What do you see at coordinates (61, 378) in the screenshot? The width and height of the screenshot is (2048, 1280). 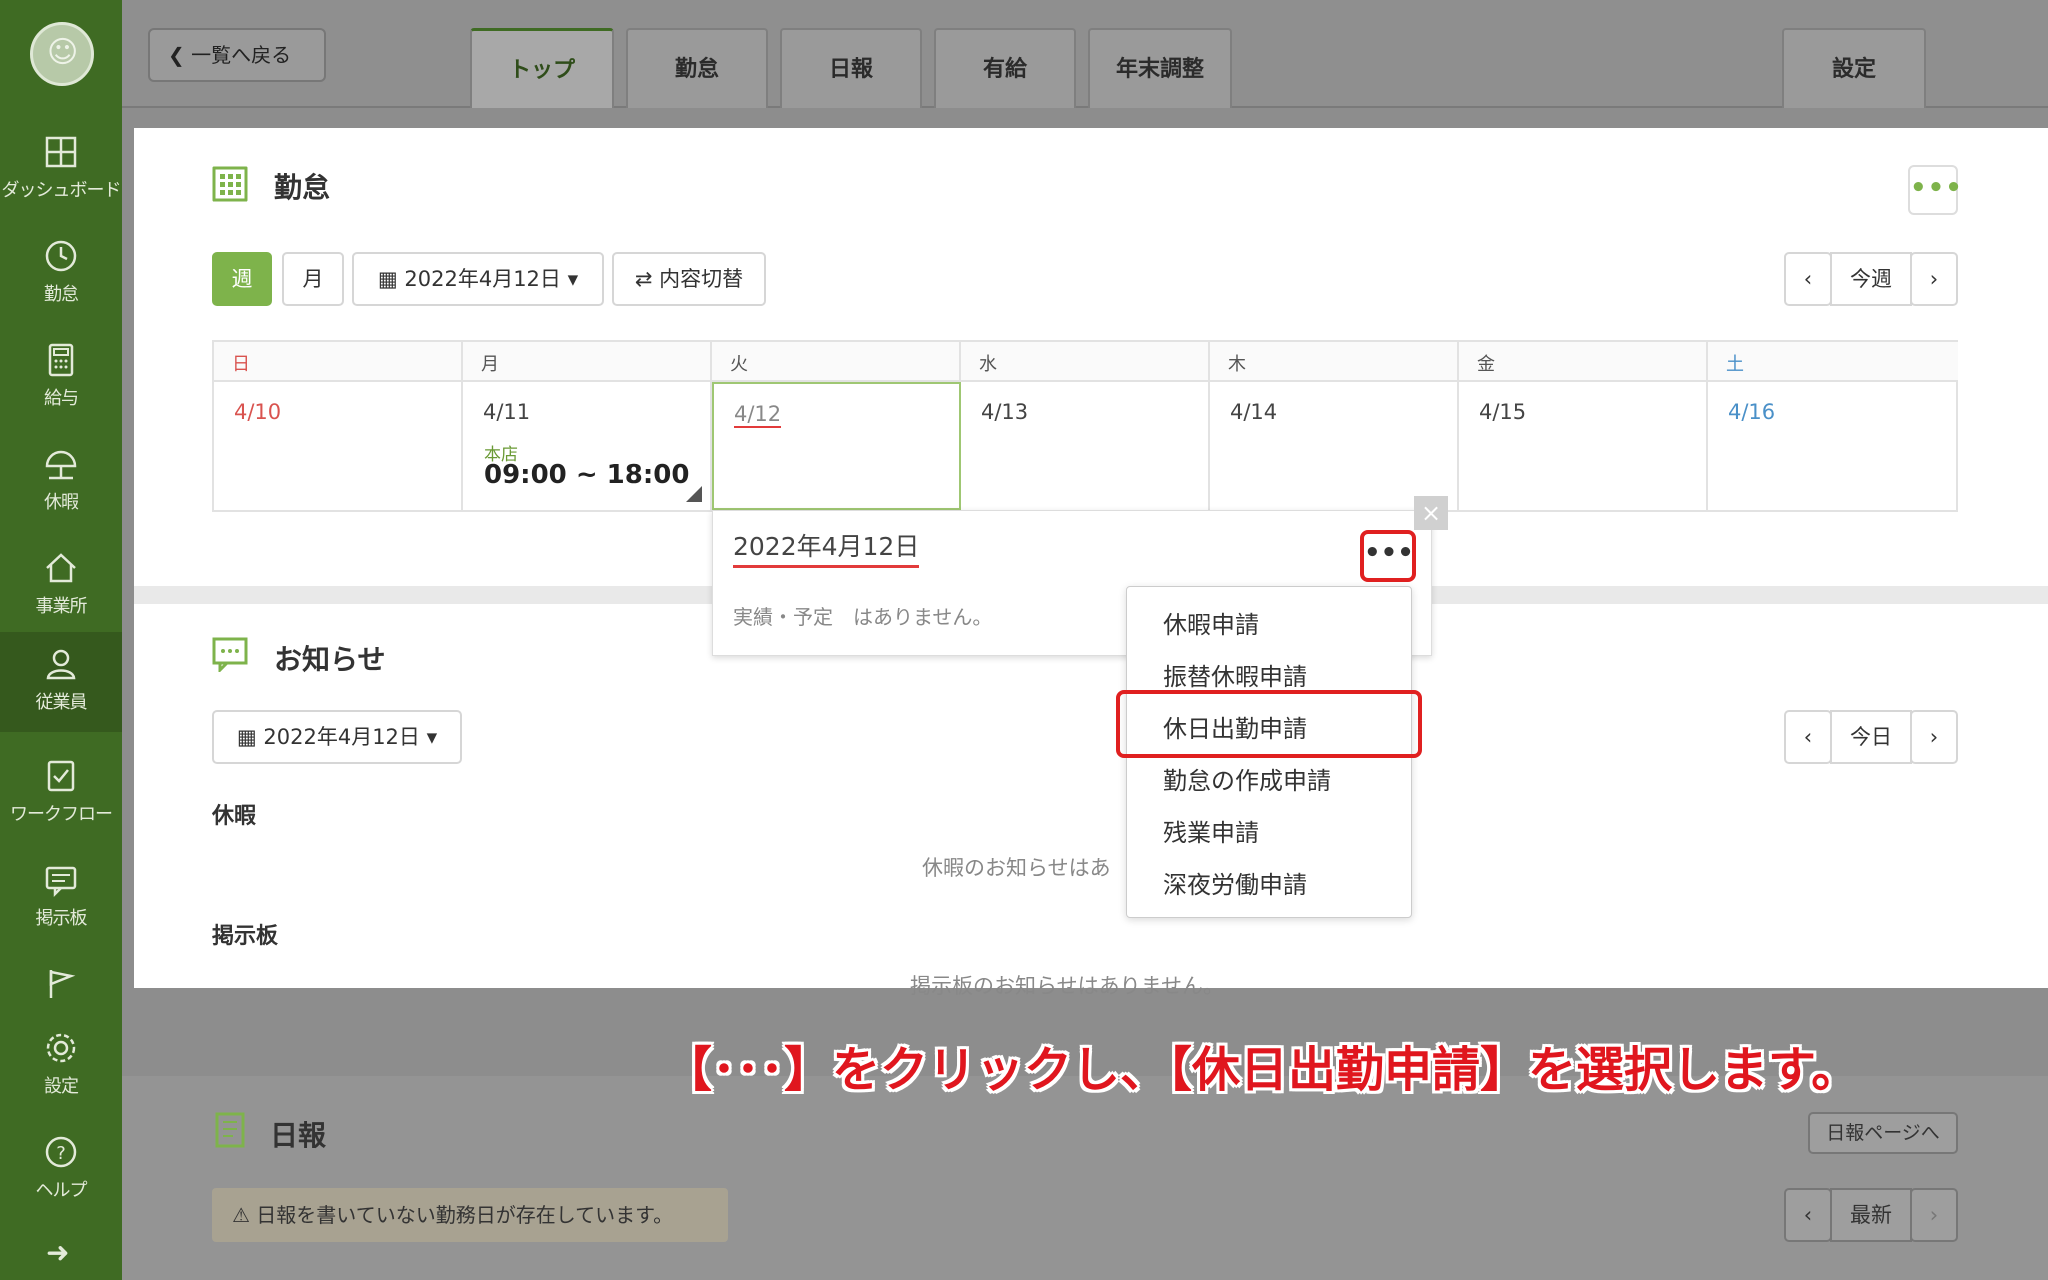 I see `sidebar-item-payroll: 給与` at bounding box center [61, 378].